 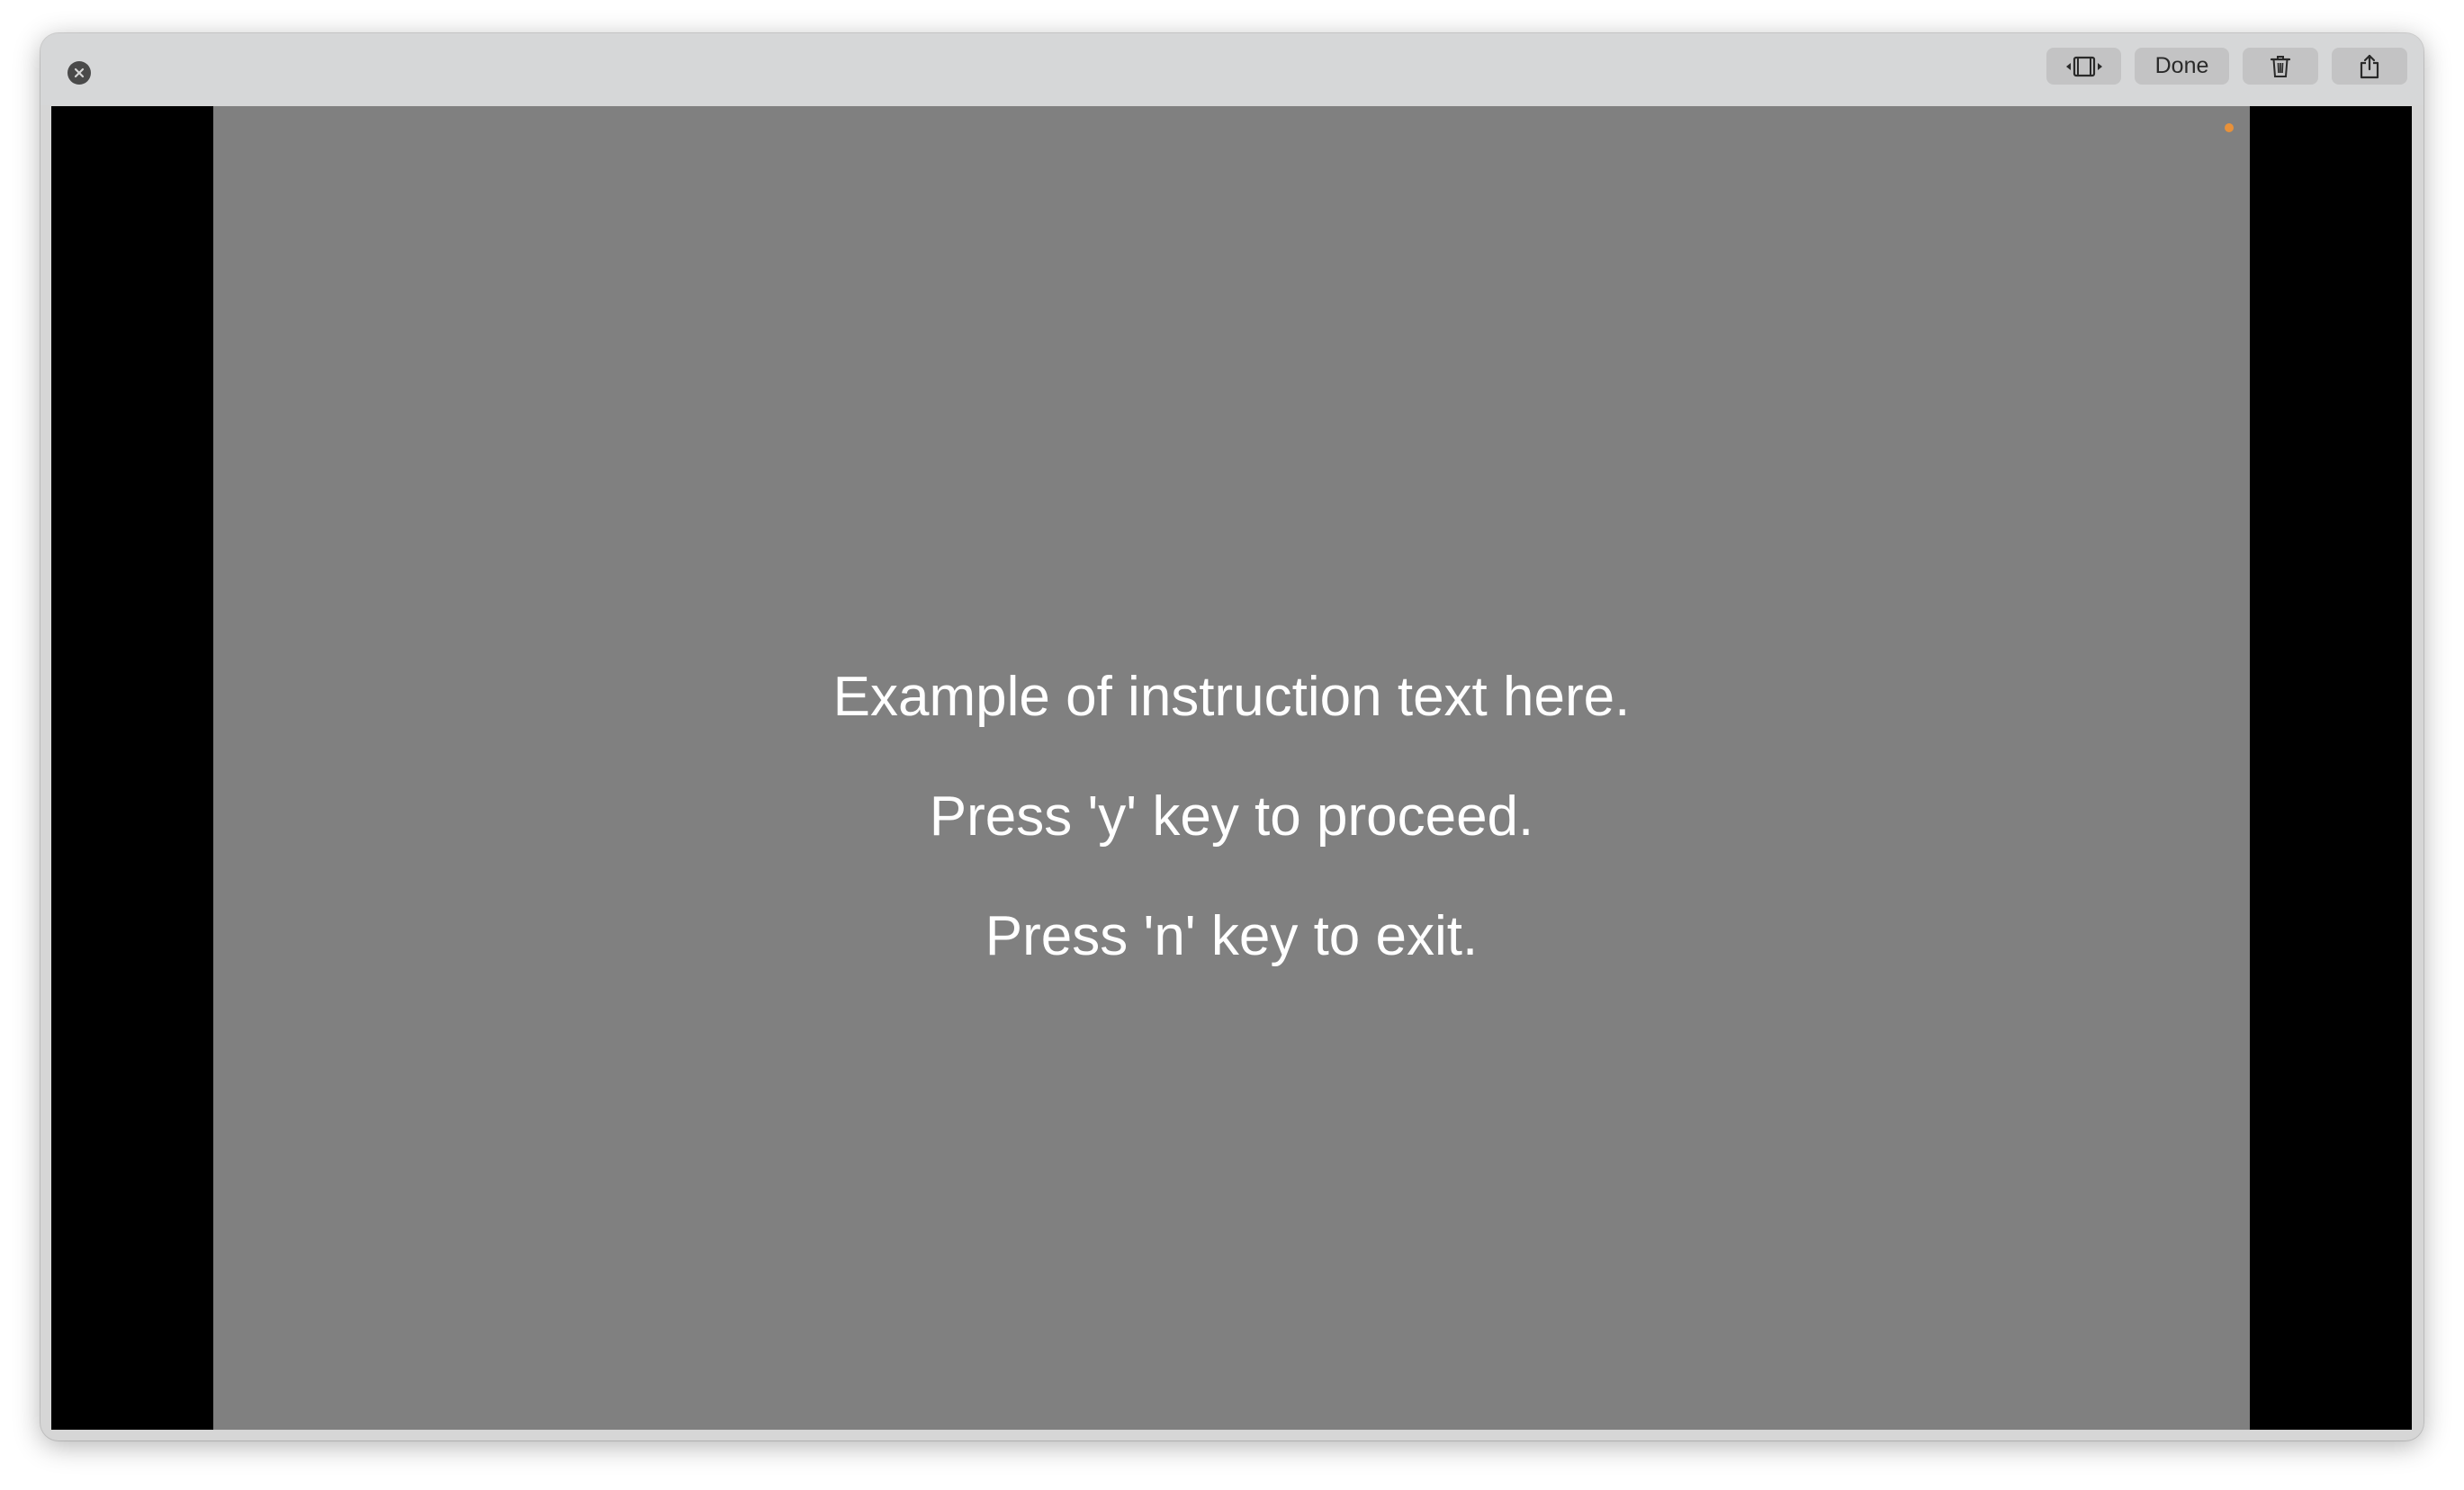 I want to click on close-icon, so click(x=79, y=72).